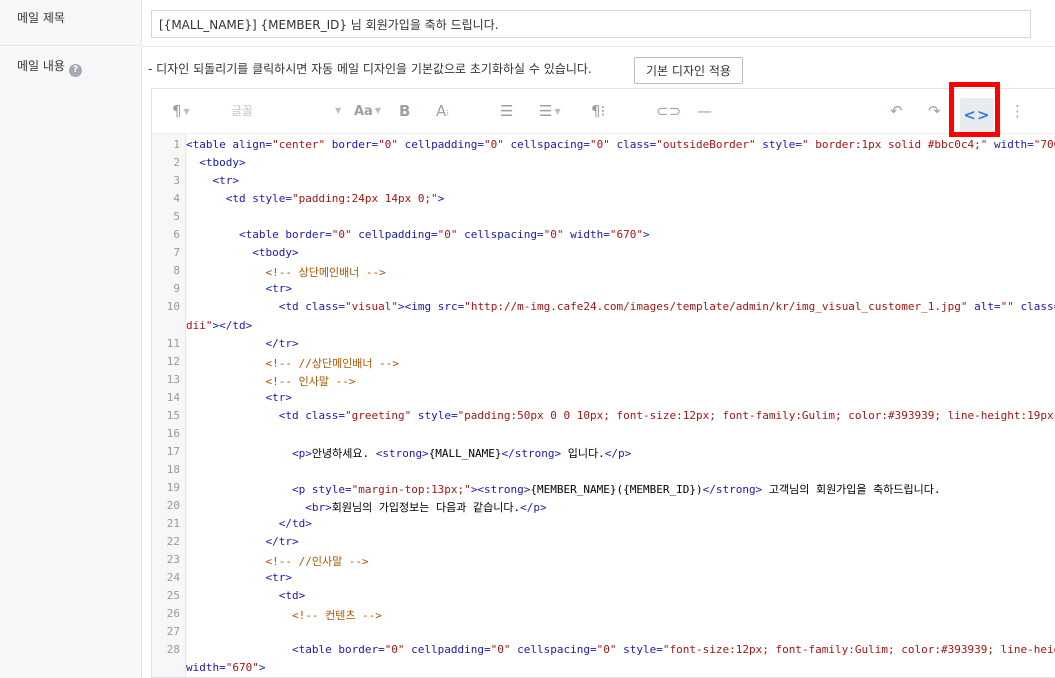 This screenshot has height=678, width=1055. What do you see at coordinates (404, 111) in the screenshot?
I see `bold-icon: B` at bounding box center [404, 111].